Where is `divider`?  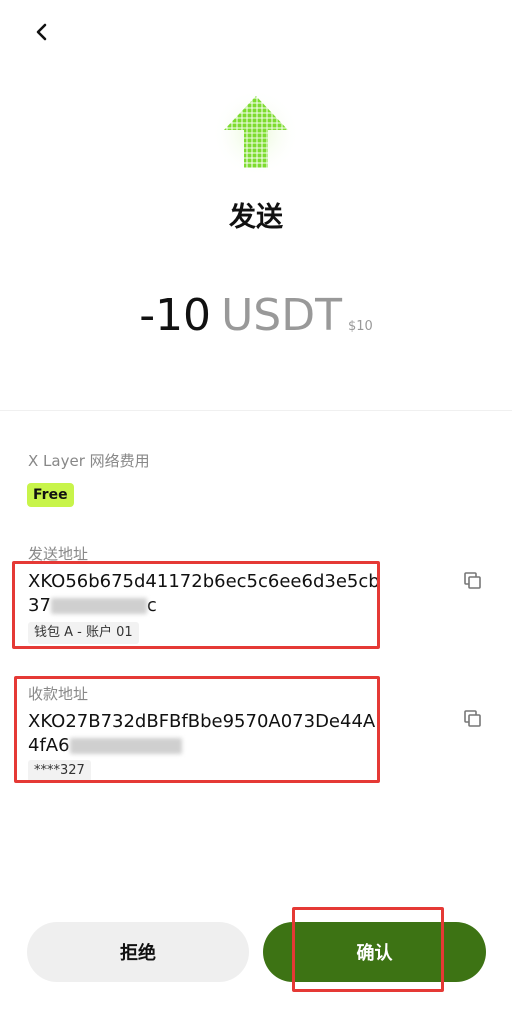
divider is located at coordinates (256, 410).